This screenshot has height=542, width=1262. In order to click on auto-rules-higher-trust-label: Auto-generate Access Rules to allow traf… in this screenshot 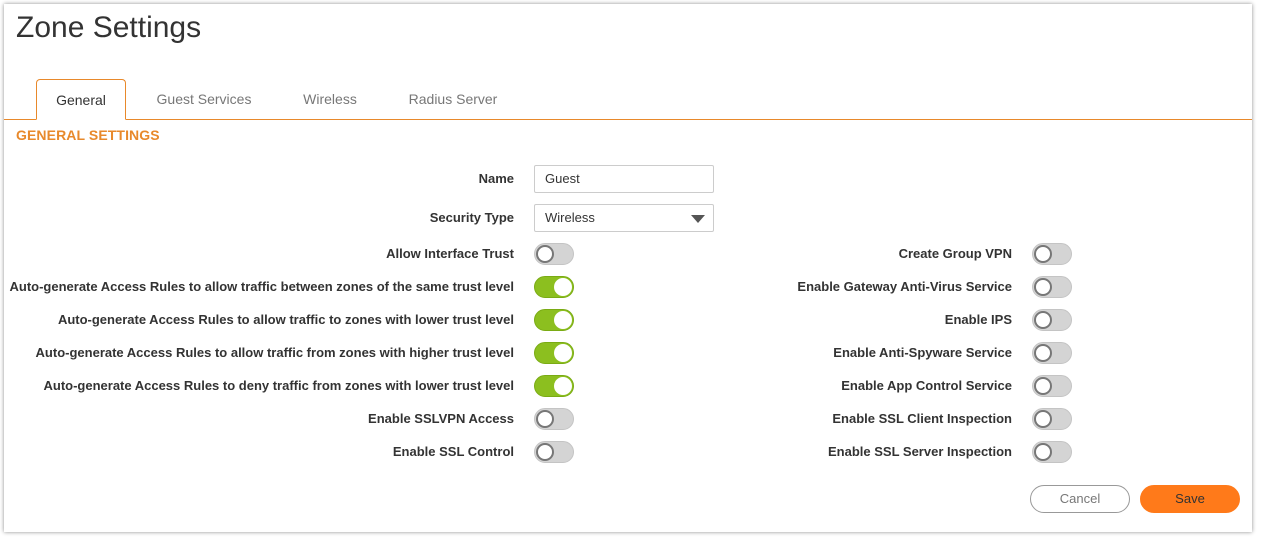, I will do `click(274, 352)`.